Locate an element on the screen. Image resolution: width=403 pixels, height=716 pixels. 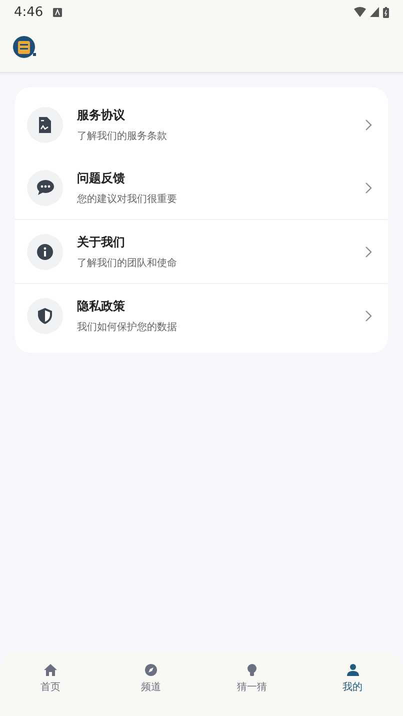
menu-item: 关于我们 了解我们的团队和使命 is located at coordinates (201, 251).